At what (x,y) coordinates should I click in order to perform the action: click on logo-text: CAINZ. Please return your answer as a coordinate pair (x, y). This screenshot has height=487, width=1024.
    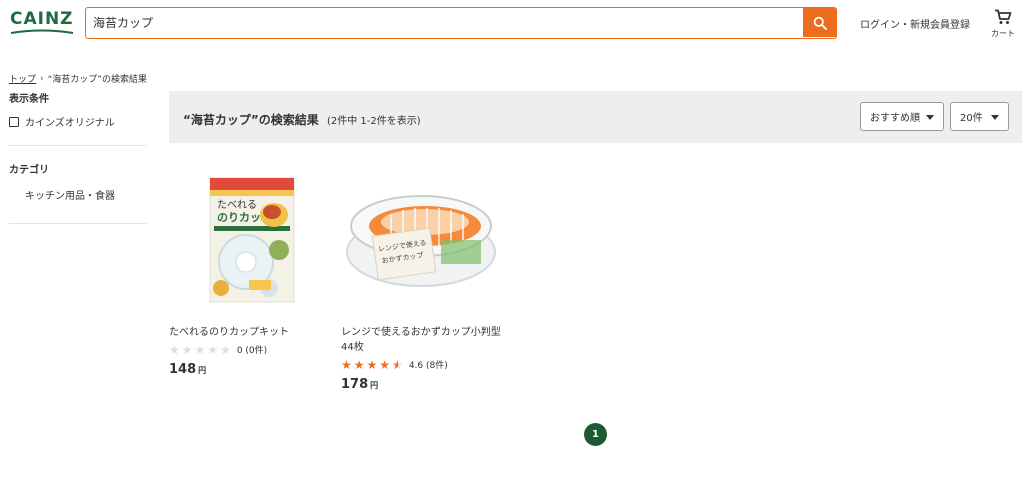
    Looking at the image, I should click on (42, 19).